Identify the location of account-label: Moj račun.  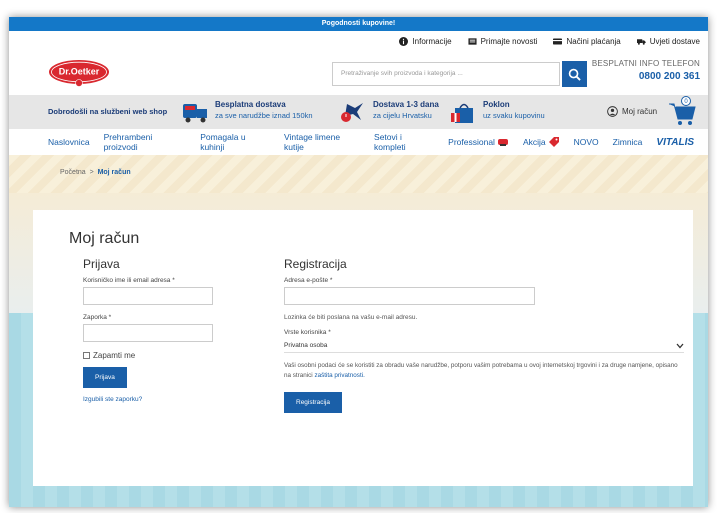
(640, 111).